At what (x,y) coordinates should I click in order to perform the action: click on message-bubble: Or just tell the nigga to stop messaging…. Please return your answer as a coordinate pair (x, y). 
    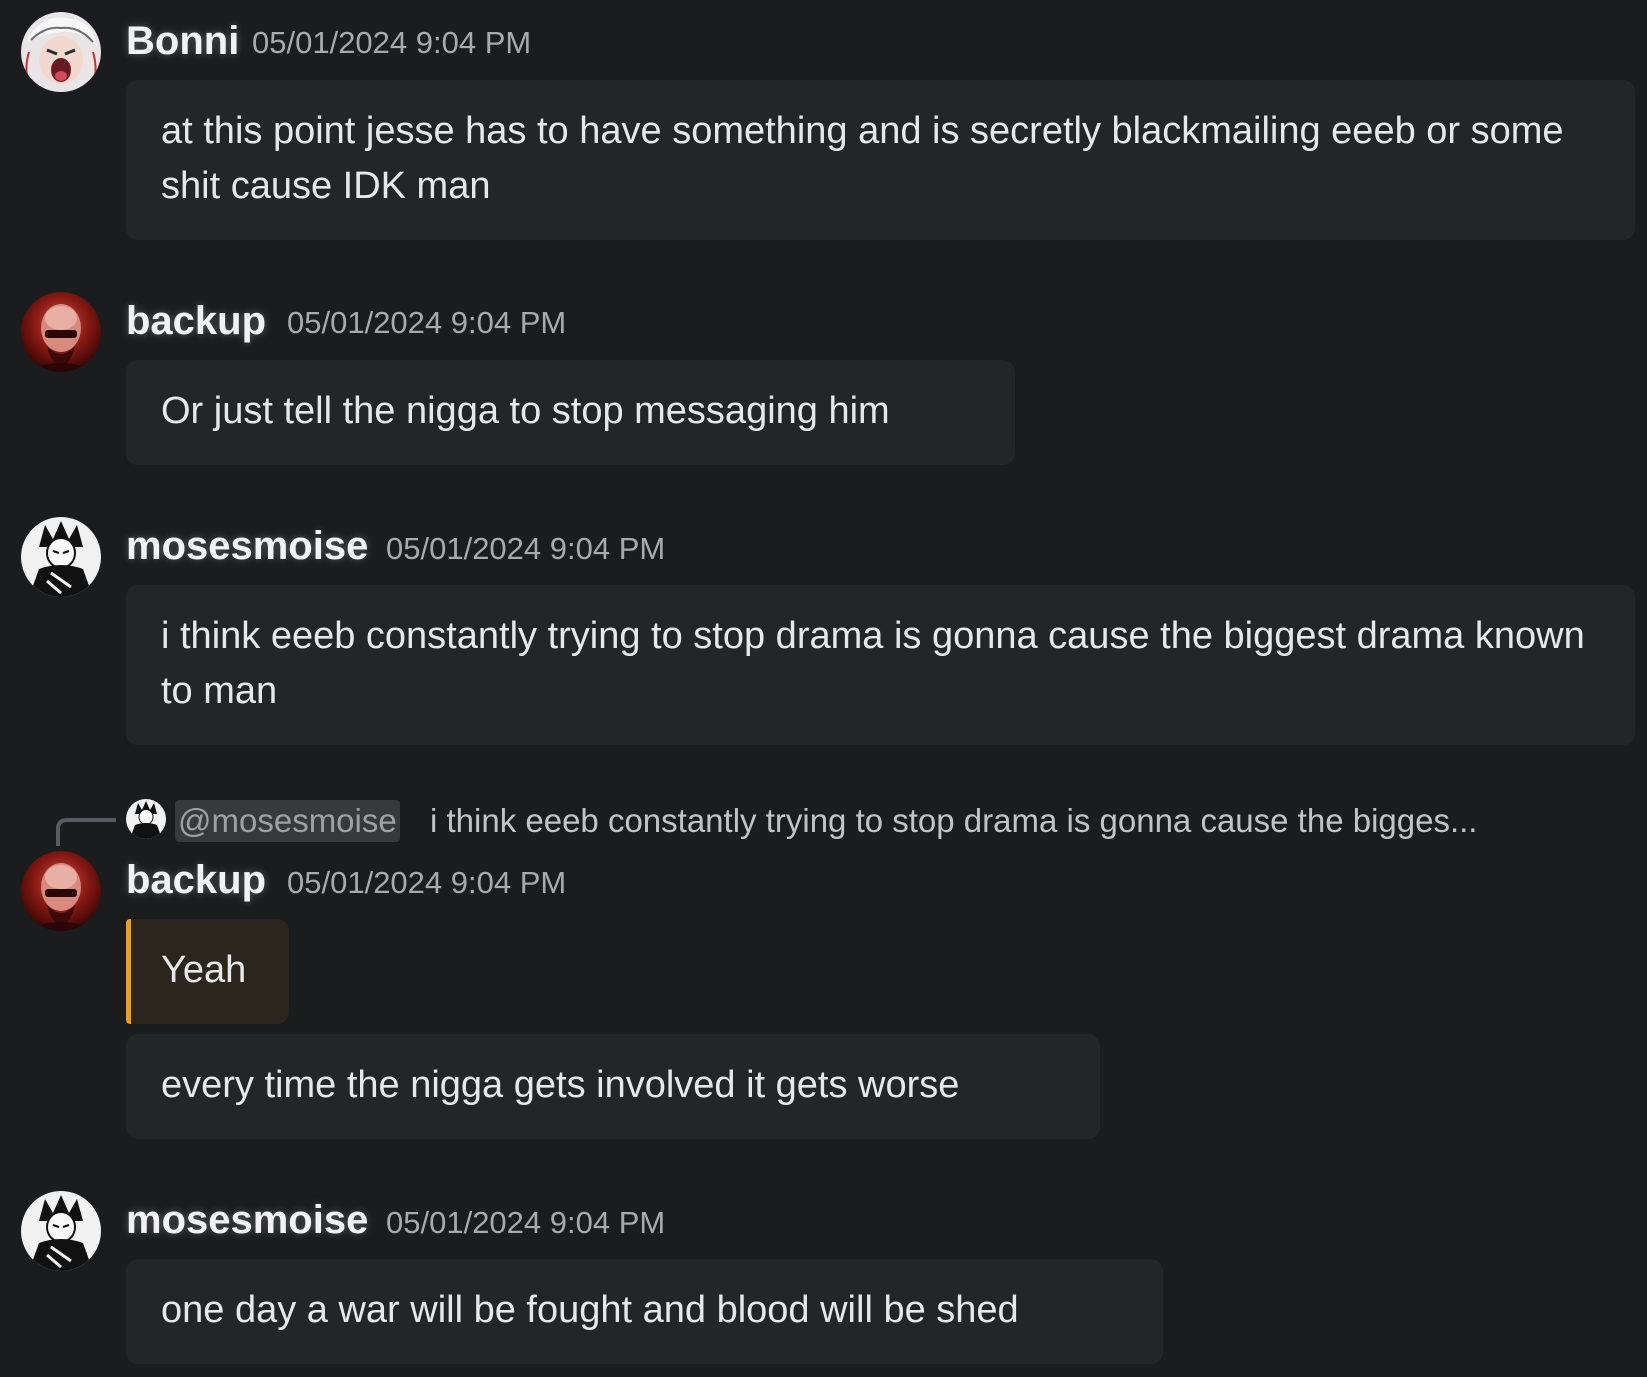
    Looking at the image, I should click on (570, 412).